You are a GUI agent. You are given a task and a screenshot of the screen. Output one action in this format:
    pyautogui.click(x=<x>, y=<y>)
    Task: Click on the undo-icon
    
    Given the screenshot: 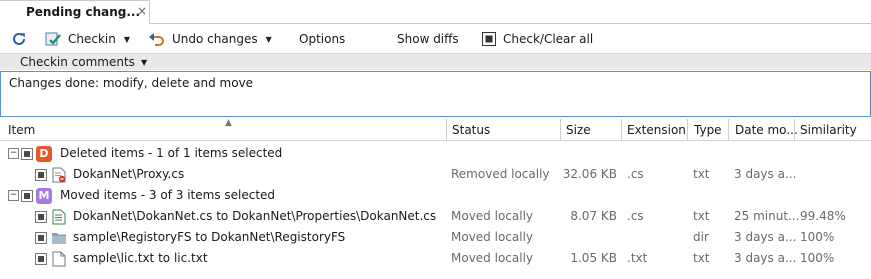 What is the action you would take?
    pyautogui.click(x=157, y=39)
    